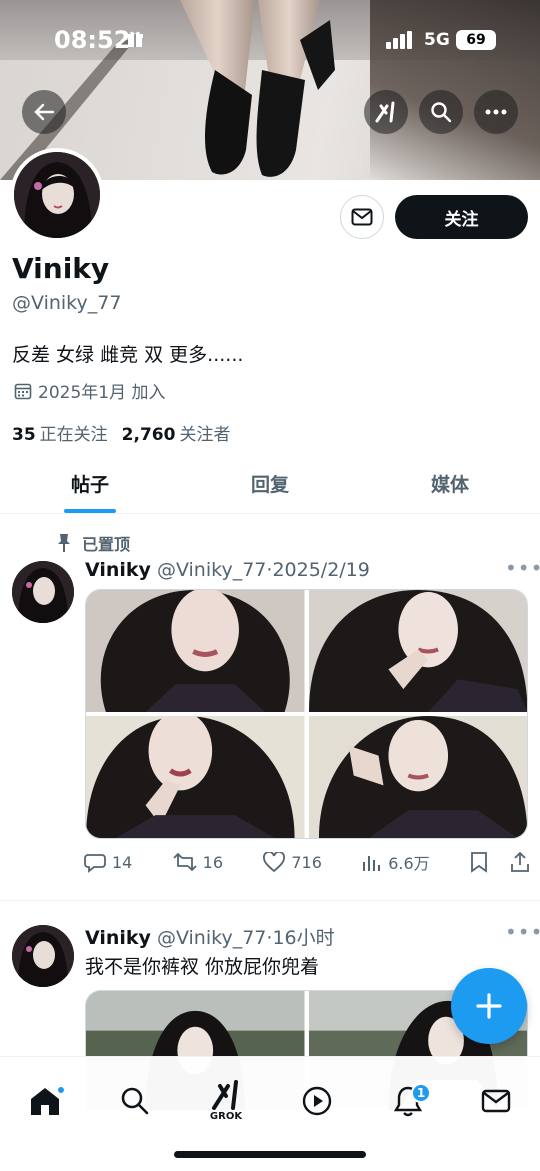  I want to click on followers-label: 关注者, so click(205, 435).